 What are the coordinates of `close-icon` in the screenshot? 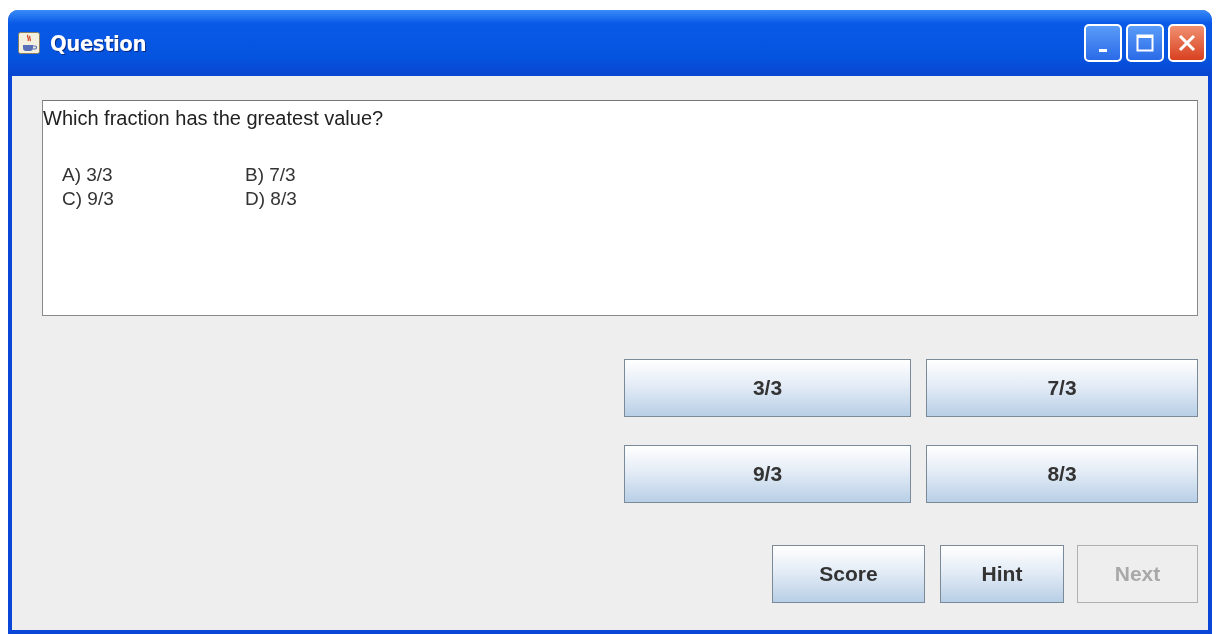 It's located at (1187, 43).